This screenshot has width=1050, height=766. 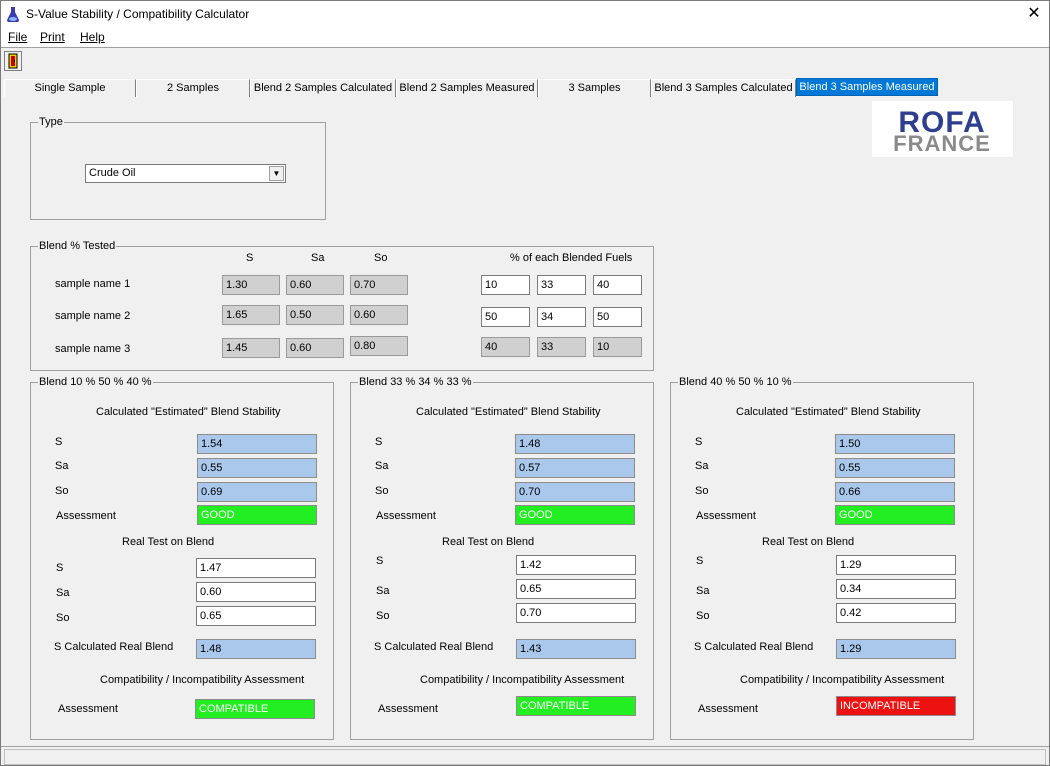 What do you see at coordinates (508, 412) in the screenshot?
I see `calc-header: Calculated "Estimated" Blend Stability` at bounding box center [508, 412].